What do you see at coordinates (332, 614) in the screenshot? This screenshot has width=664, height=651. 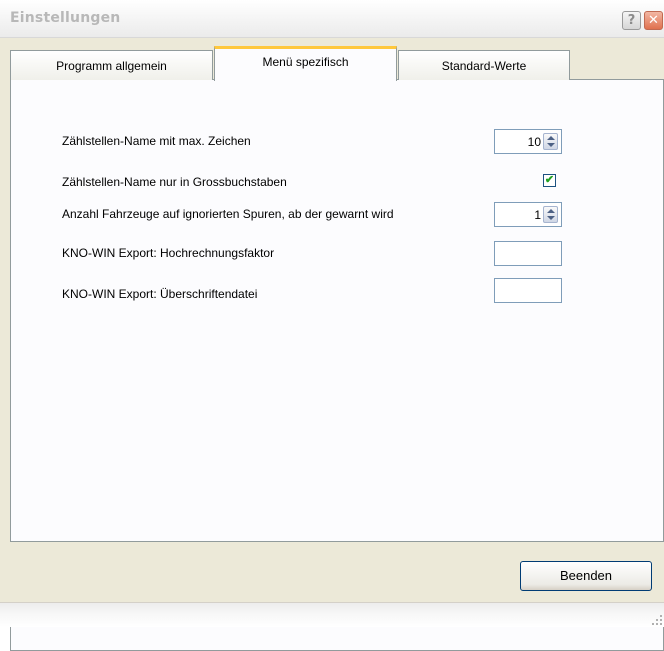 I see `status-bar` at bounding box center [332, 614].